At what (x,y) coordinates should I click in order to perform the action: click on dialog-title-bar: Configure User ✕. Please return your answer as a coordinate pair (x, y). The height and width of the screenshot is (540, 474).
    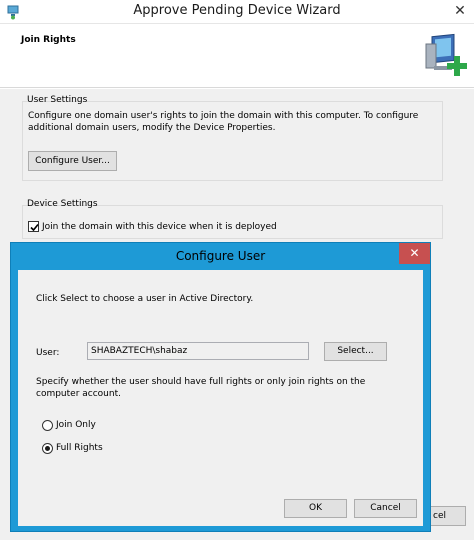
    Looking at the image, I should click on (220, 256).